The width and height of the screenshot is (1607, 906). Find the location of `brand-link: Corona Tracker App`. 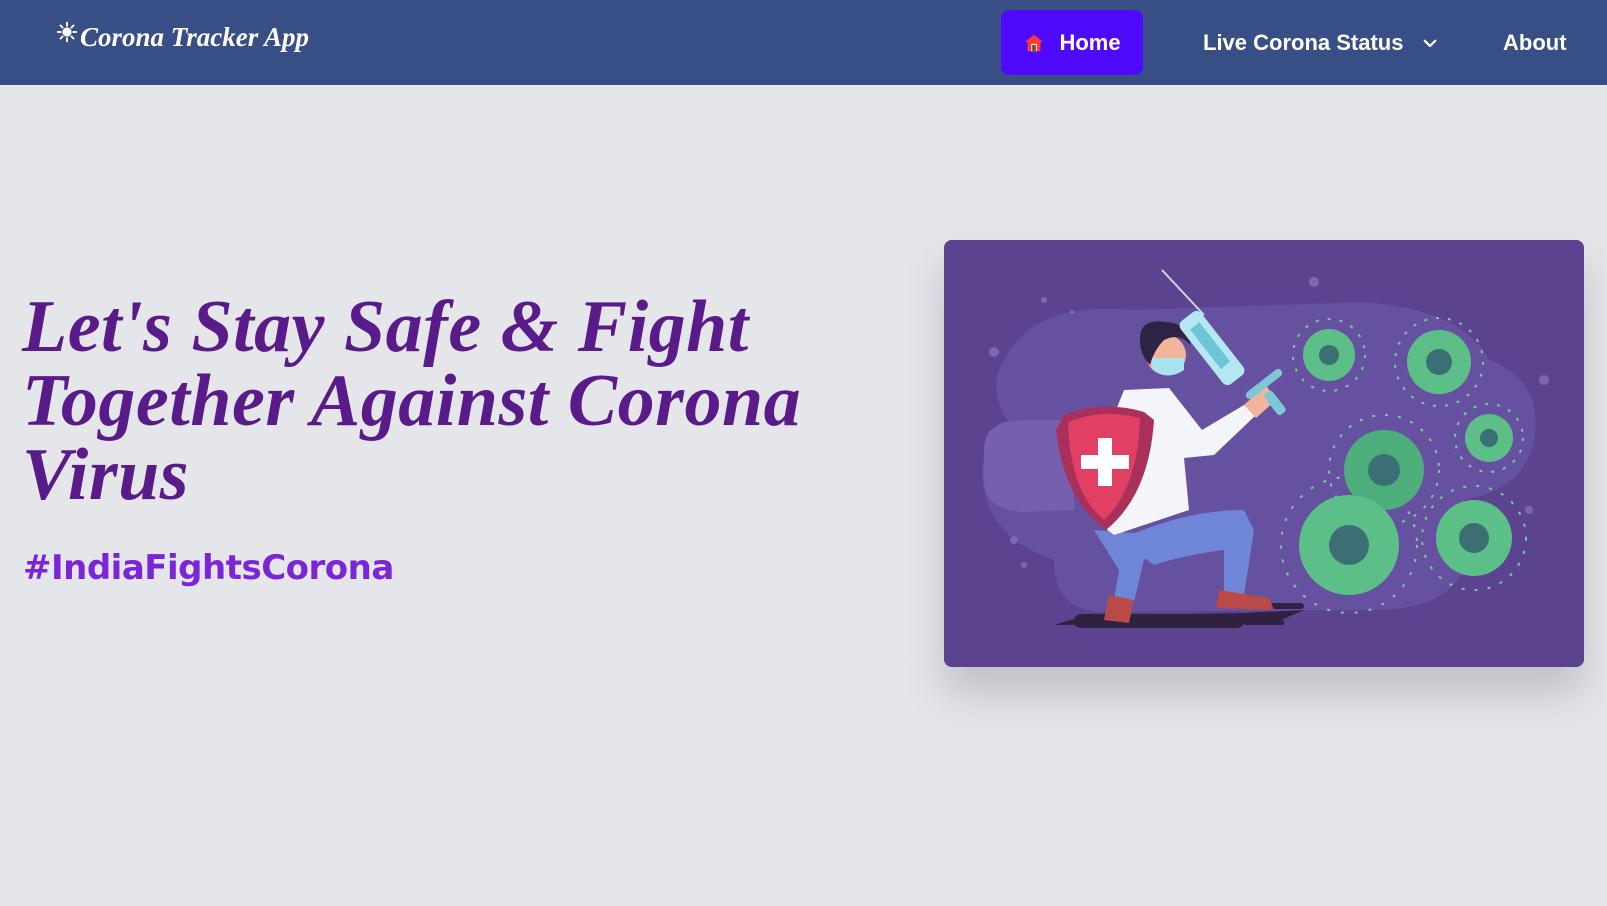

brand-link: Corona Tracker App is located at coordinates (183, 37).